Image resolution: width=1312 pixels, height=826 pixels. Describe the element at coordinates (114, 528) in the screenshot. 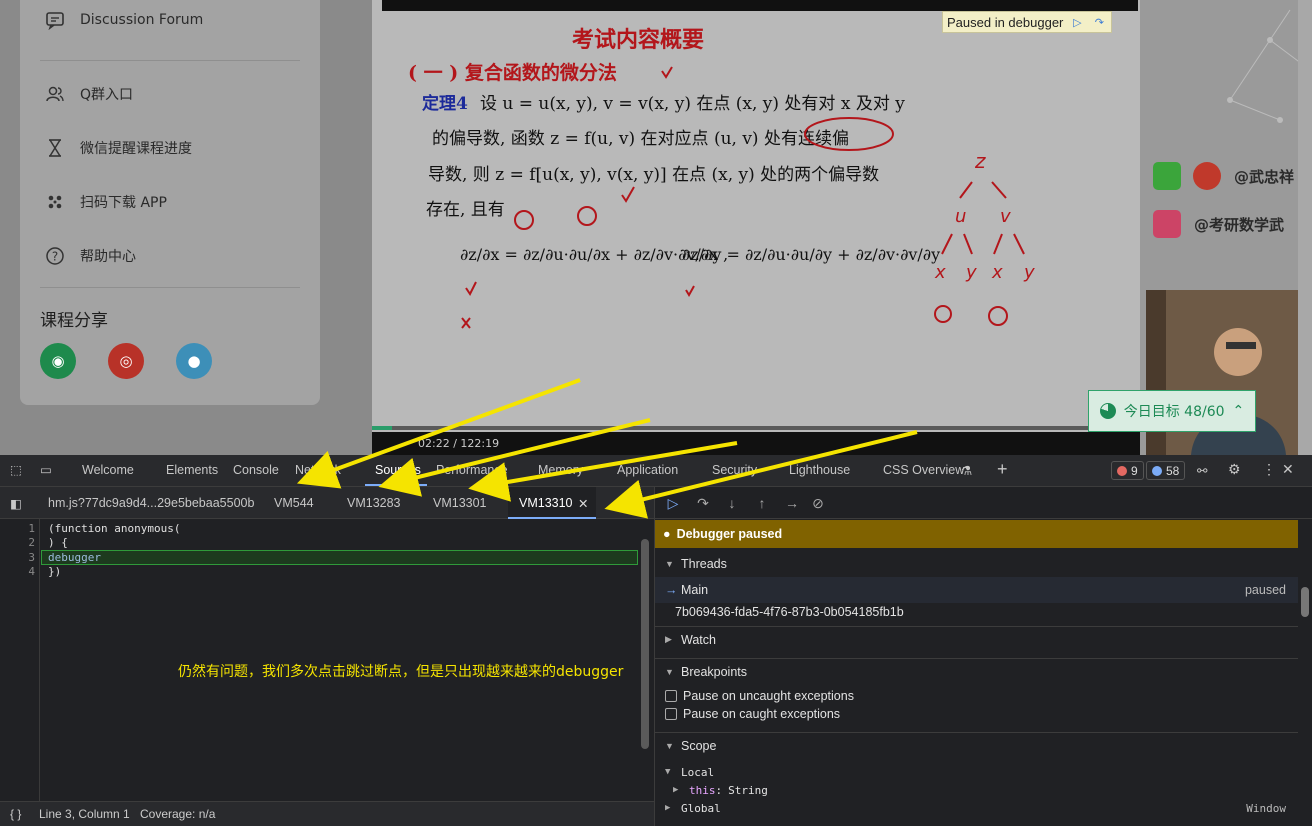

I see `code-line: (function anonymous(` at that location.